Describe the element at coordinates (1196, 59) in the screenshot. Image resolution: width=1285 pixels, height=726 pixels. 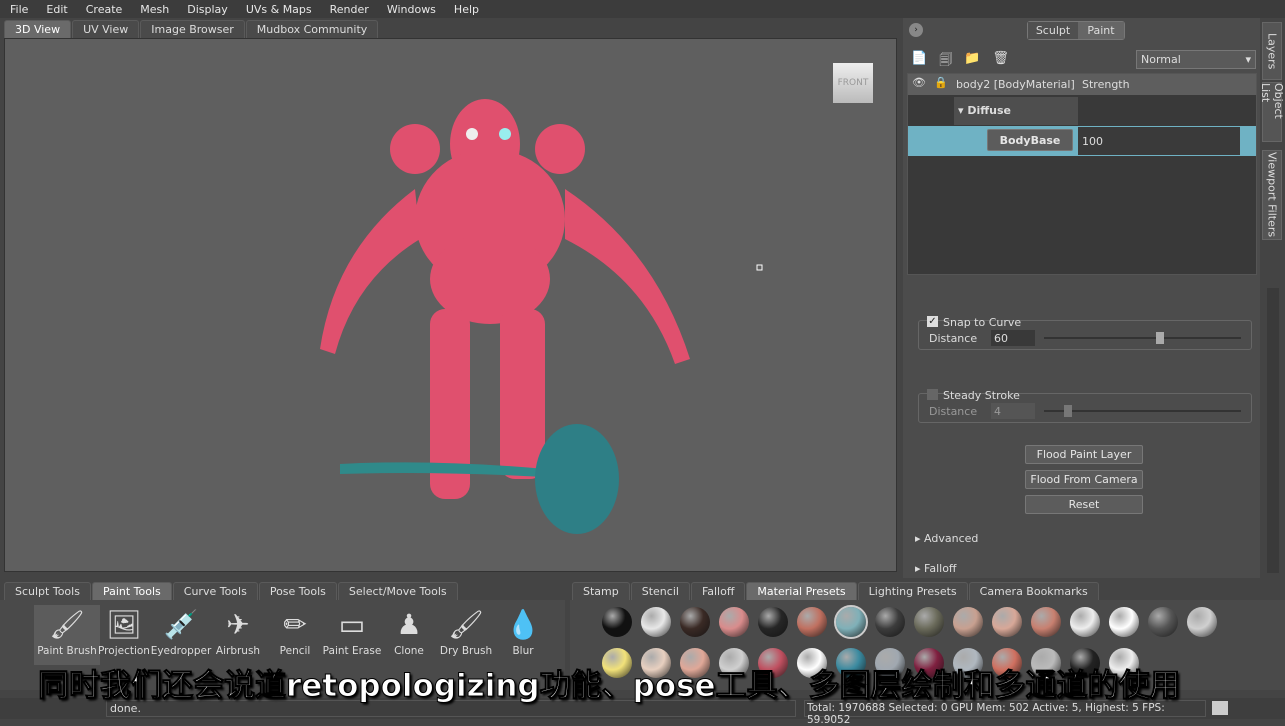
I see `blend-mode-select: Normal ▾` at that location.